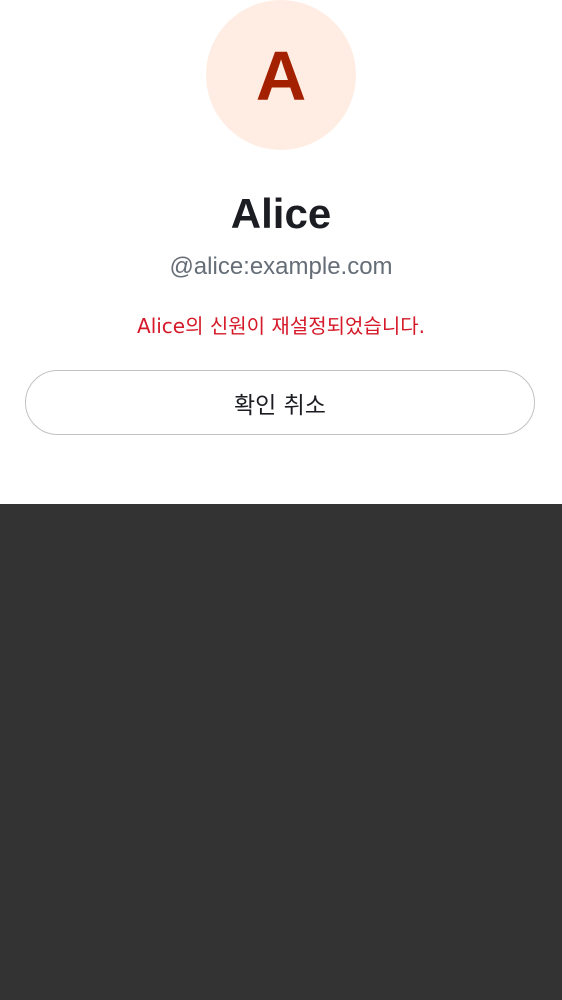  I want to click on avatar-initial: A, so click(281, 76).